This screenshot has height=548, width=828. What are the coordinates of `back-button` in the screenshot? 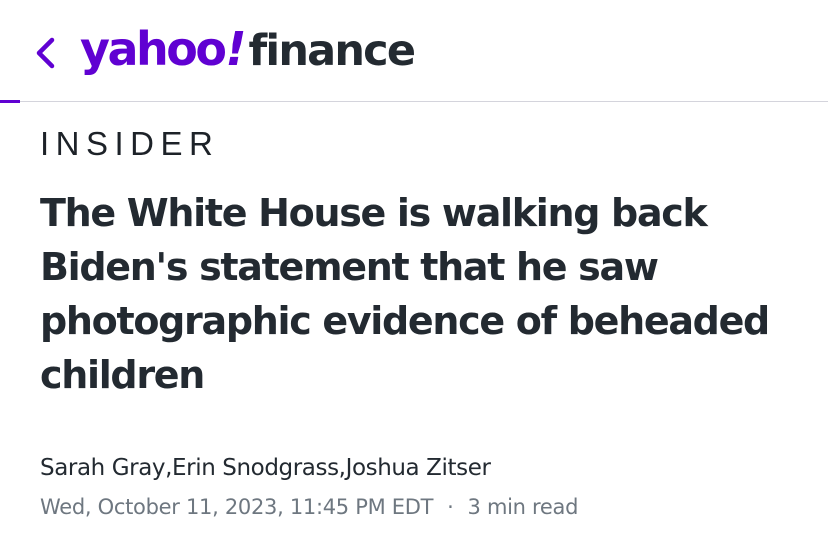 It's located at (45, 53).